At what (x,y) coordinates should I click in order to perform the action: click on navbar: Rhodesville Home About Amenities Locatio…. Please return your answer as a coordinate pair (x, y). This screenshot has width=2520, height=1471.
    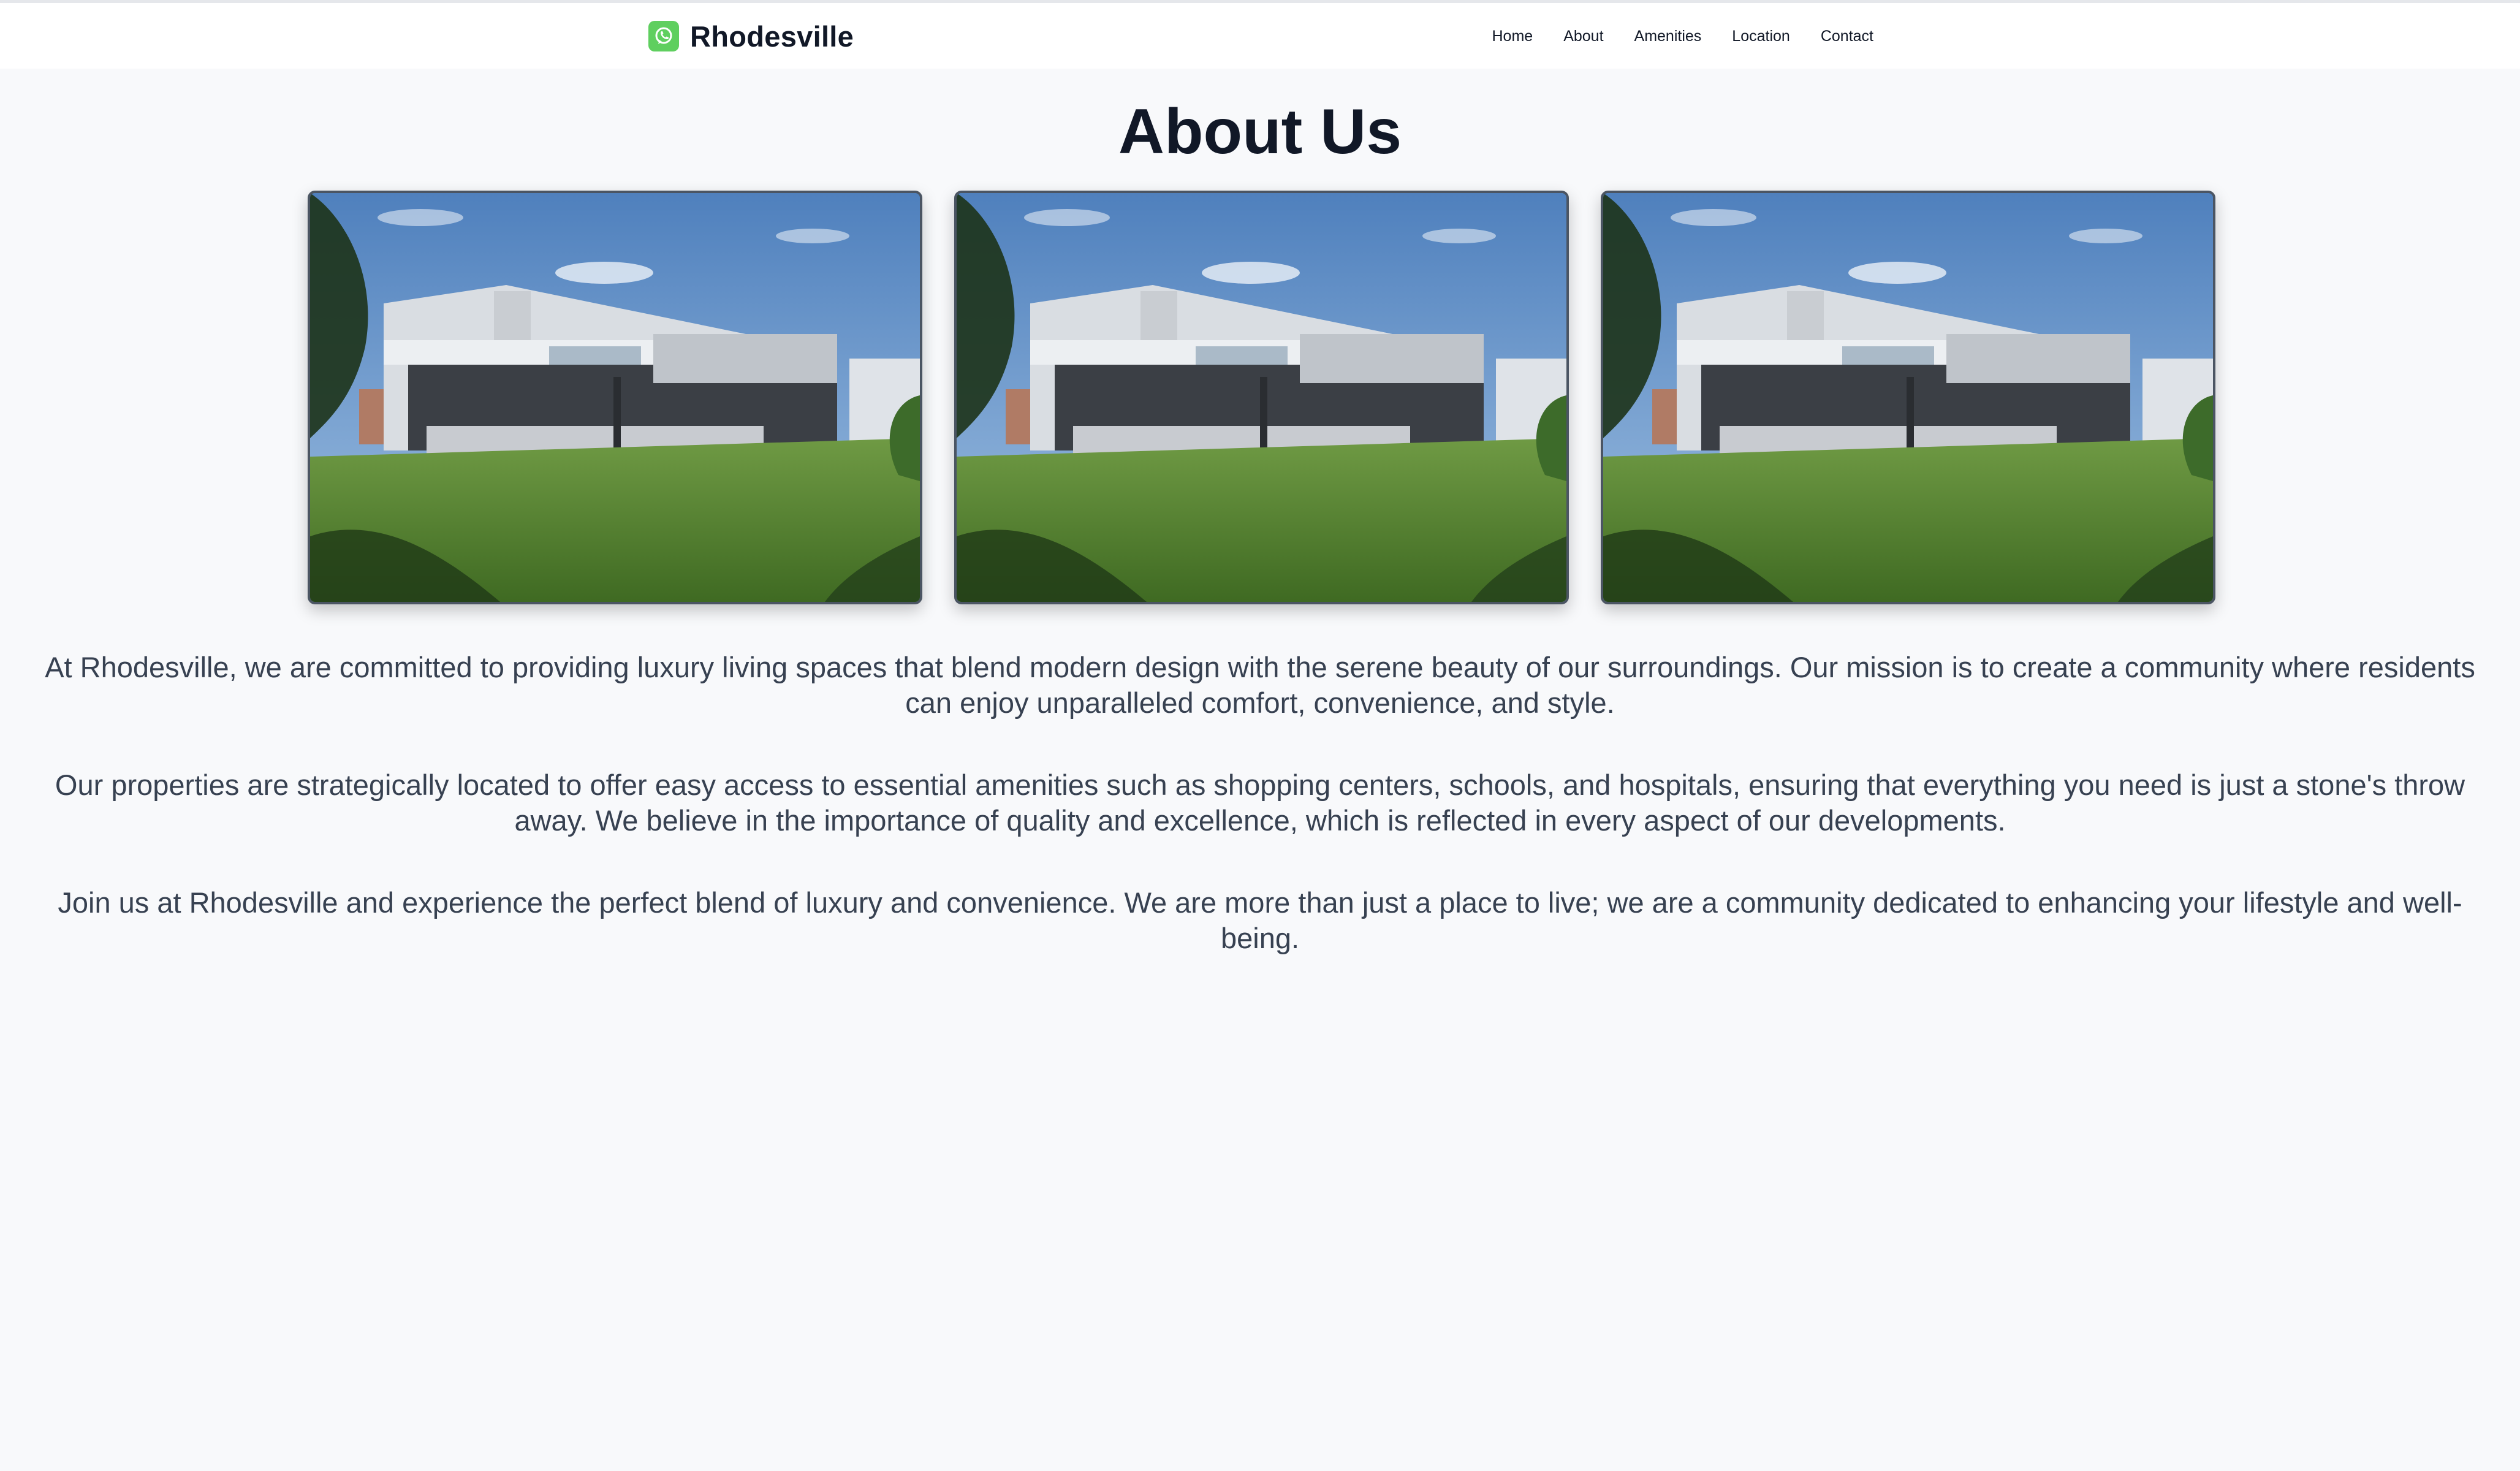
    Looking at the image, I should click on (1260, 36).